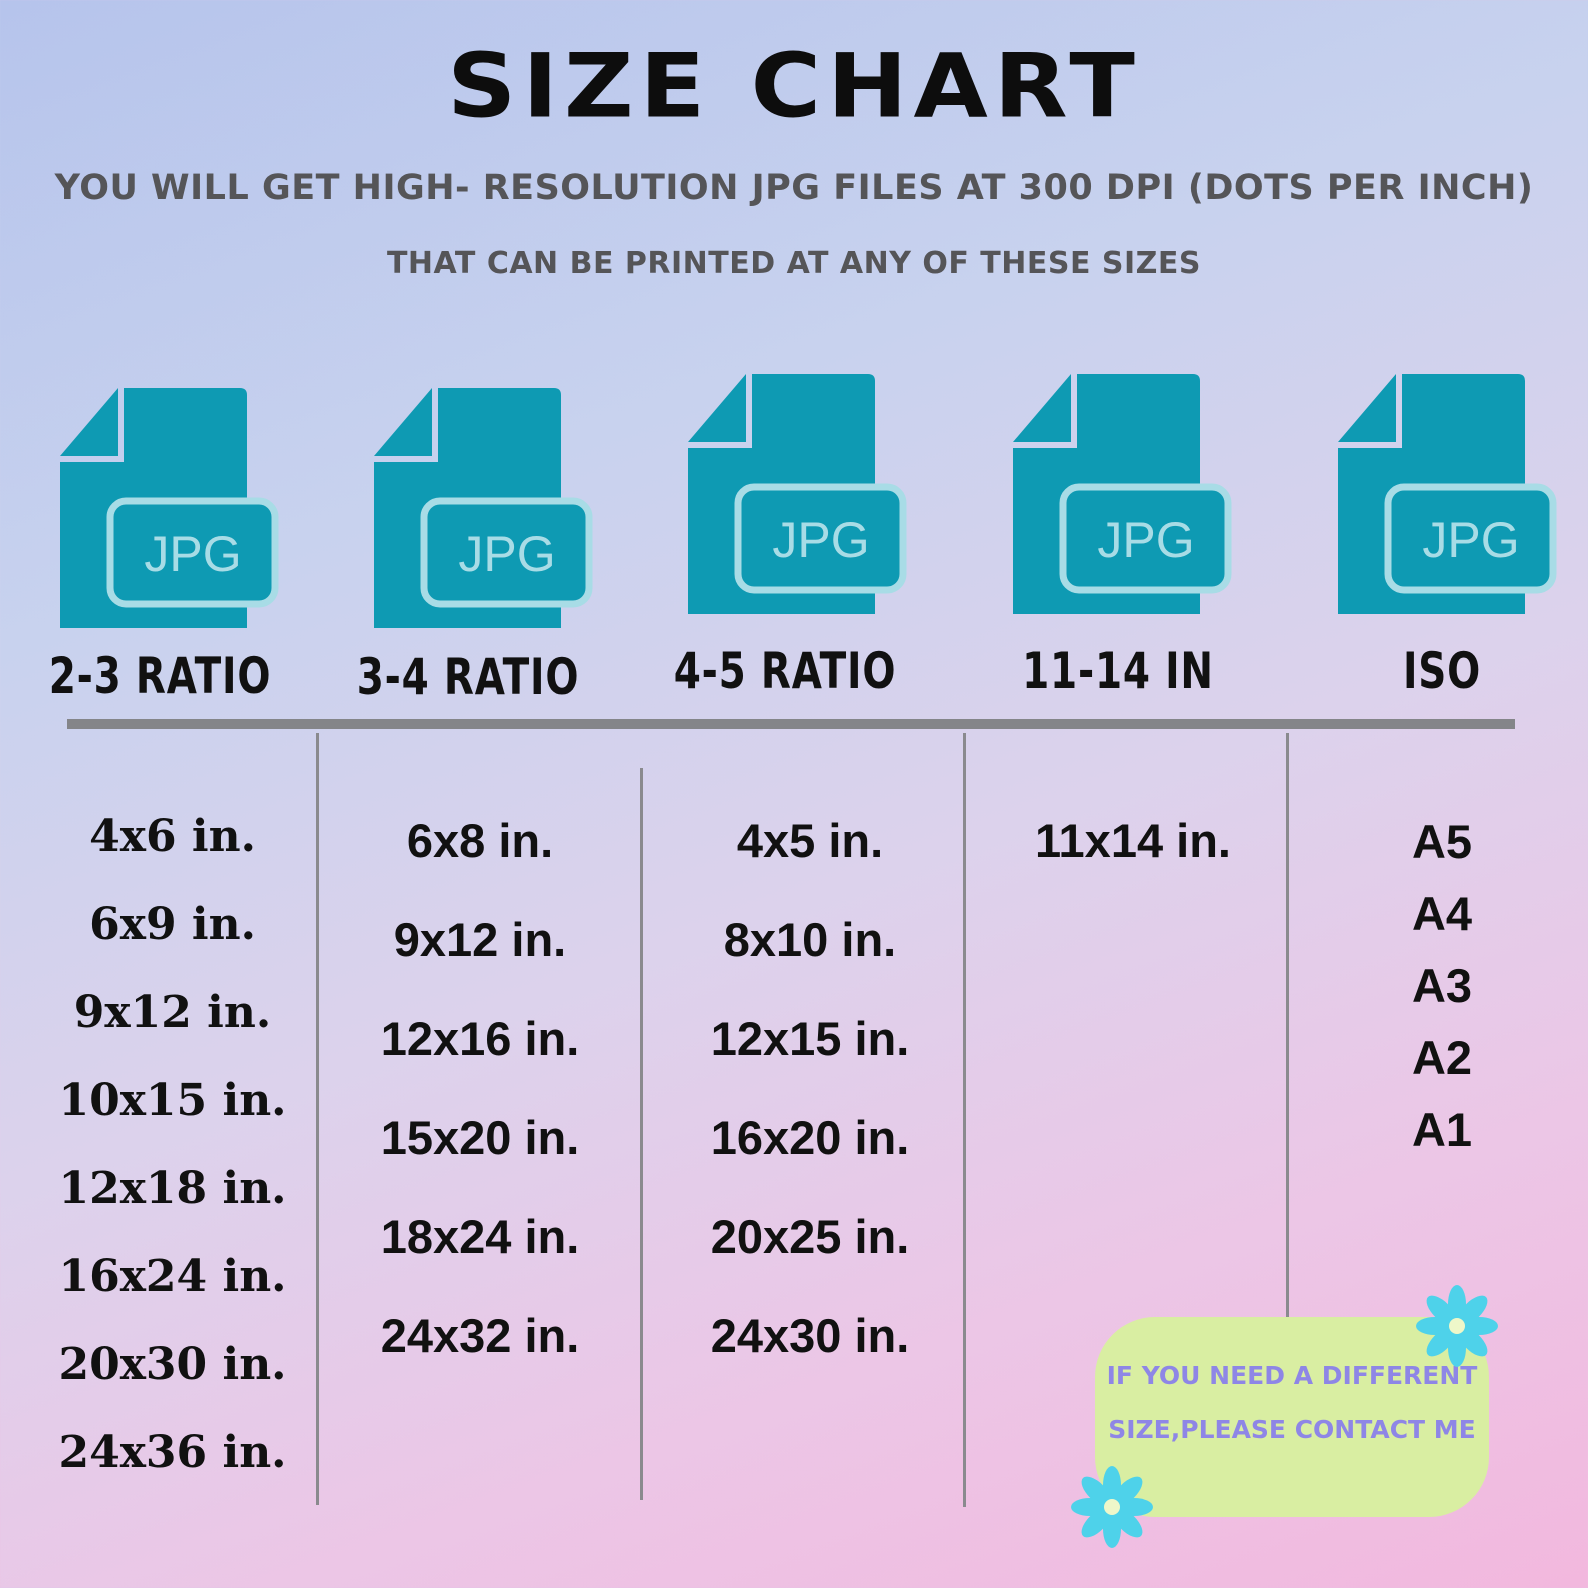  What do you see at coordinates (1442, 841) in the screenshot?
I see `size-item: A5` at bounding box center [1442, 841].